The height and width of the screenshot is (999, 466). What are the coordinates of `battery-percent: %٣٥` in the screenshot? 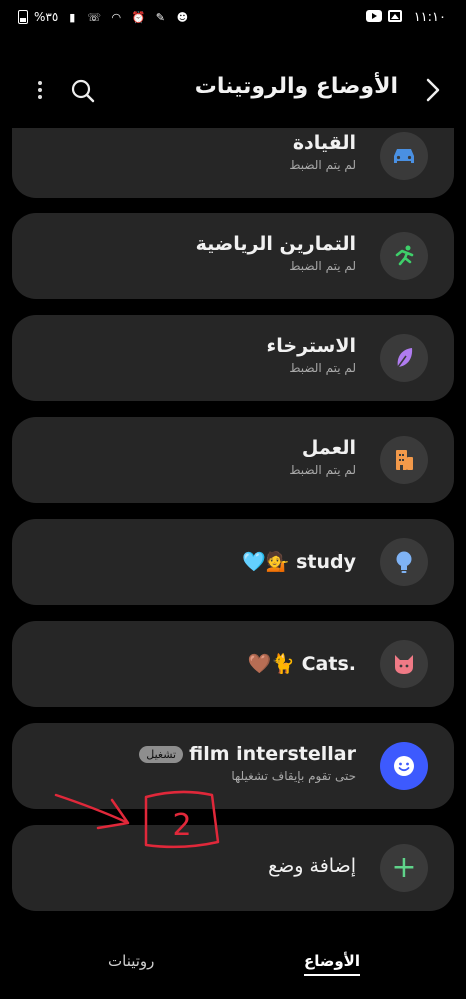 It's located at (46, 17).